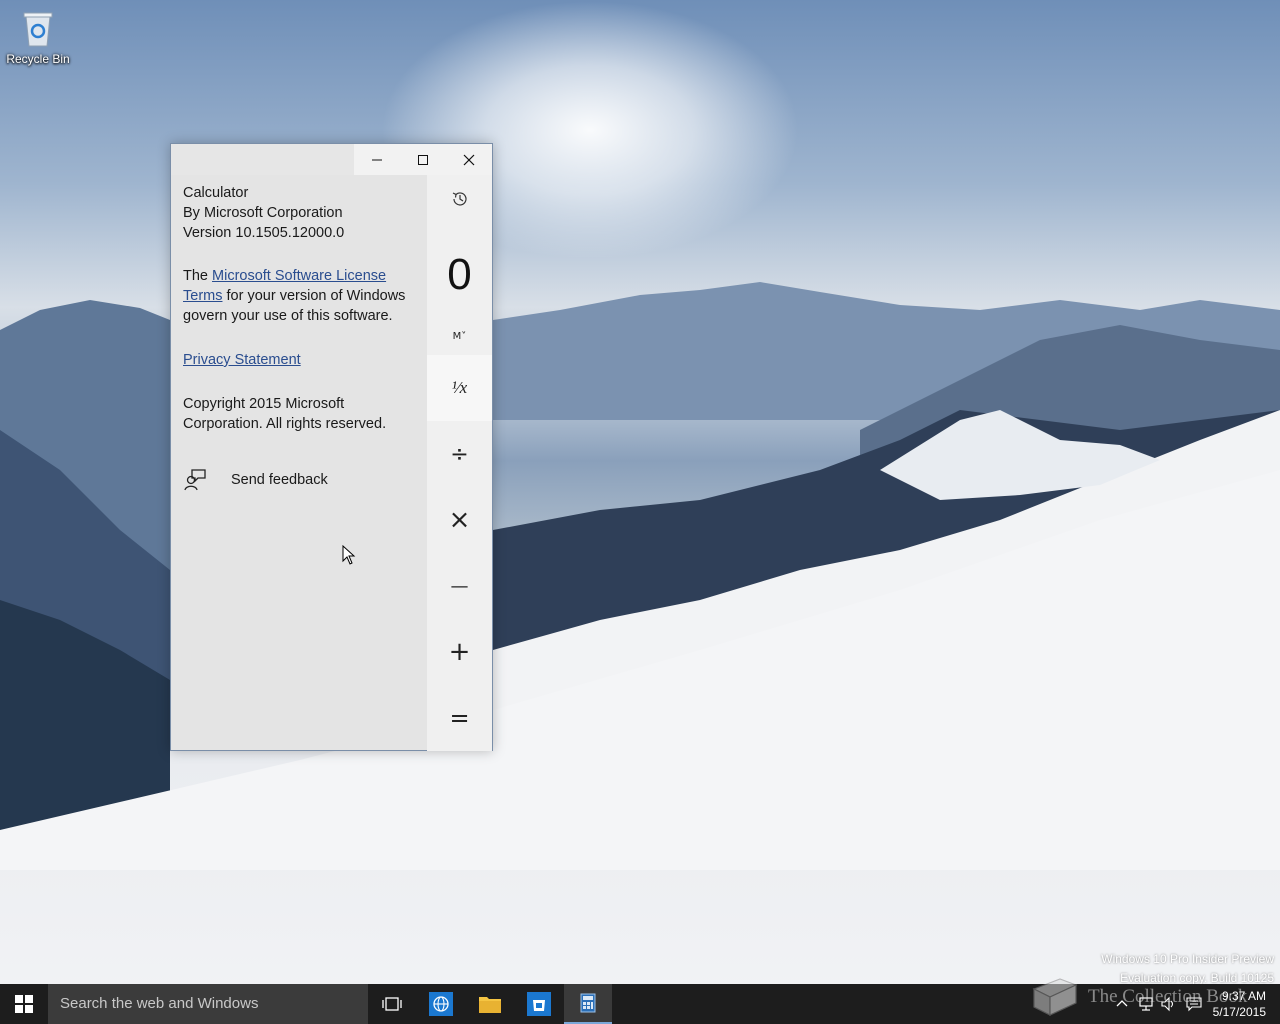 The image size is (1280, 1024). I want to click on memory-button: M˅, so click(459, 336).